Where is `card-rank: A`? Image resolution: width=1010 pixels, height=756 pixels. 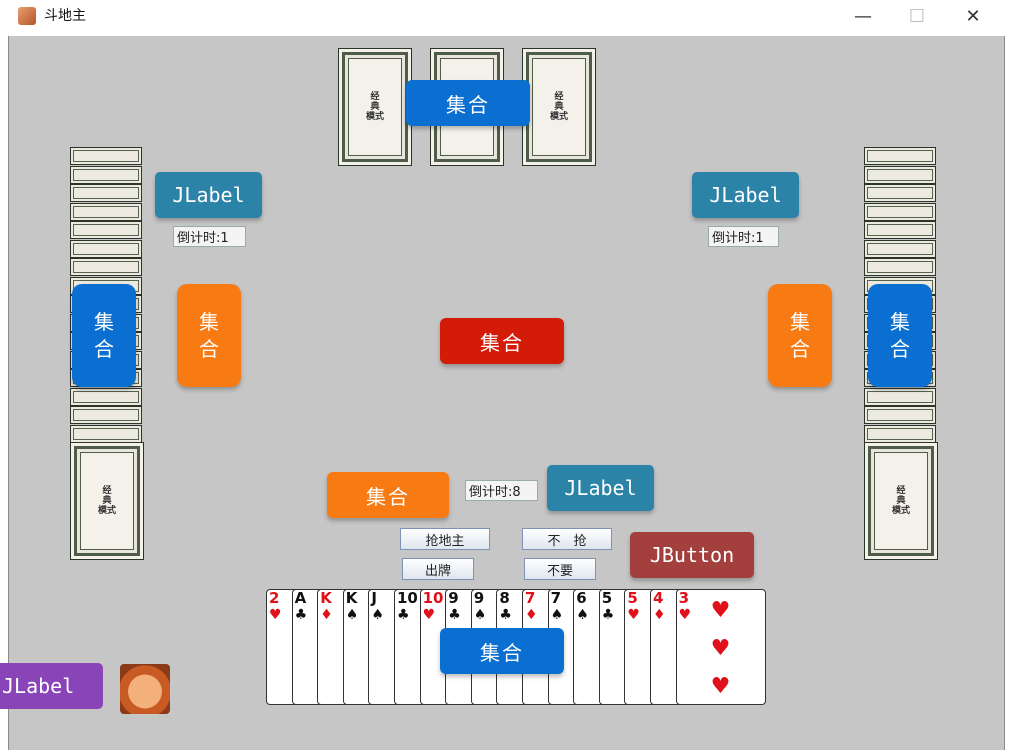 card-rank: A is located at coordinates (300, 598).